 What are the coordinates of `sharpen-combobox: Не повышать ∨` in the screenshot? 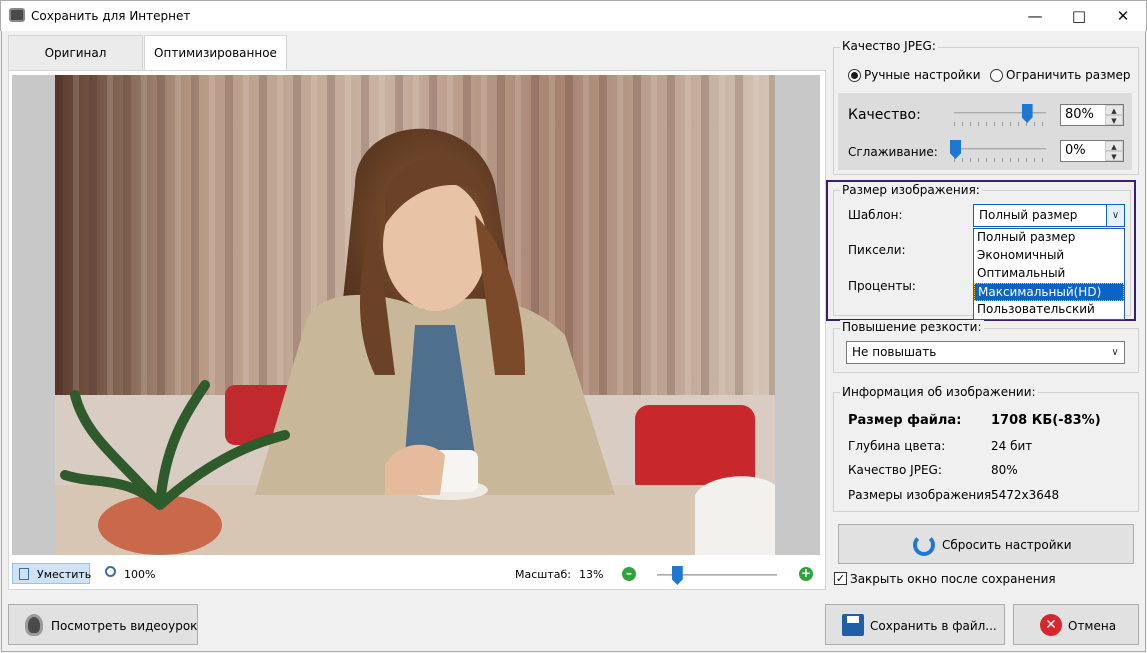 It's located at (985, 352).